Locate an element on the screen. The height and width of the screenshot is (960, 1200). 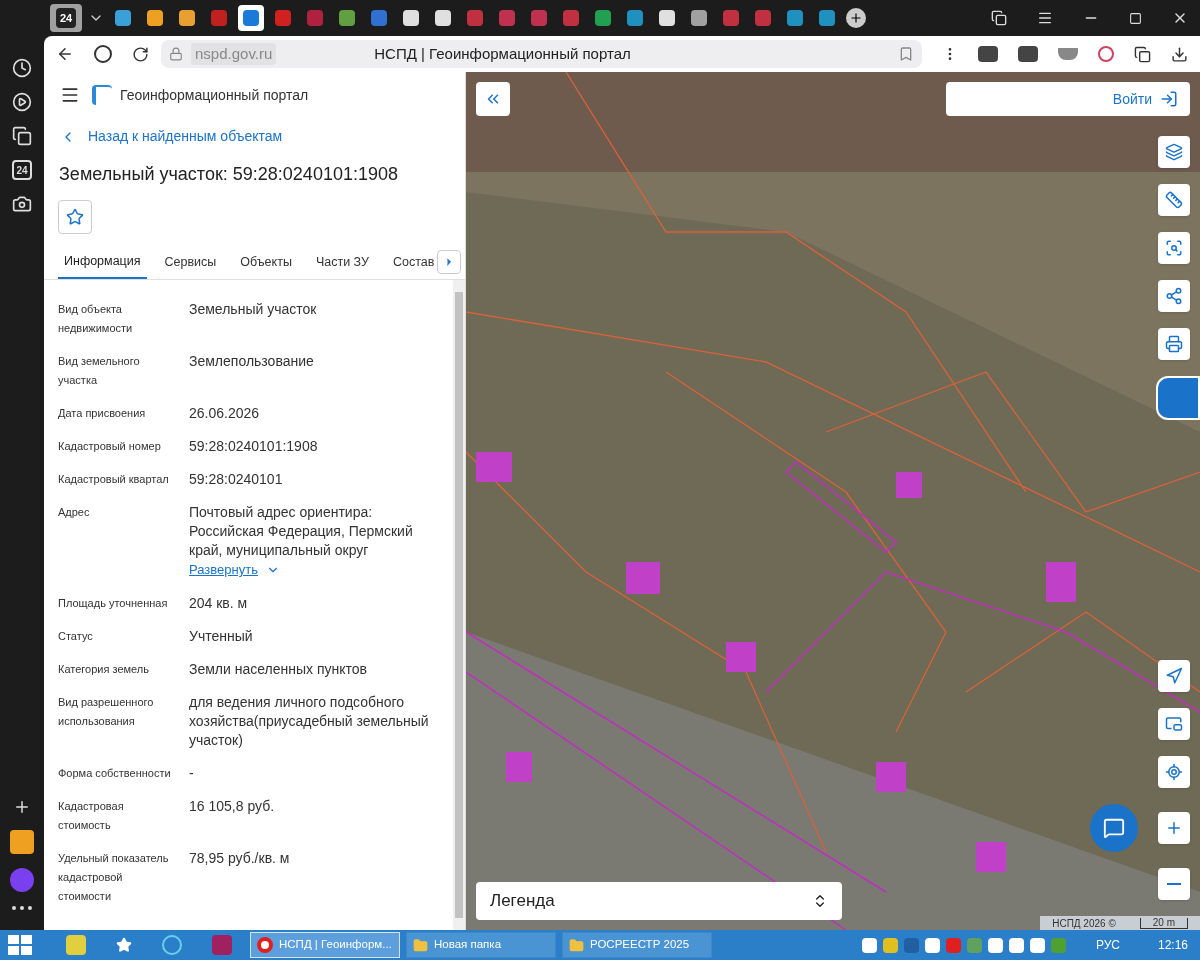
layers-button is located at coordinates (1174, 152).